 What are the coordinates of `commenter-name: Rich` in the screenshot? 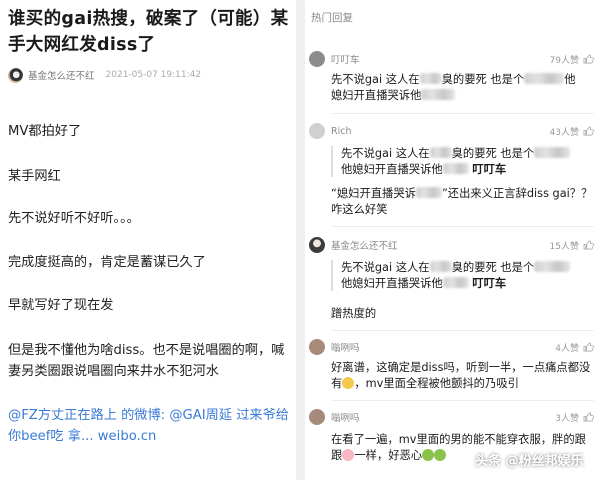 It's located at (440, 131).